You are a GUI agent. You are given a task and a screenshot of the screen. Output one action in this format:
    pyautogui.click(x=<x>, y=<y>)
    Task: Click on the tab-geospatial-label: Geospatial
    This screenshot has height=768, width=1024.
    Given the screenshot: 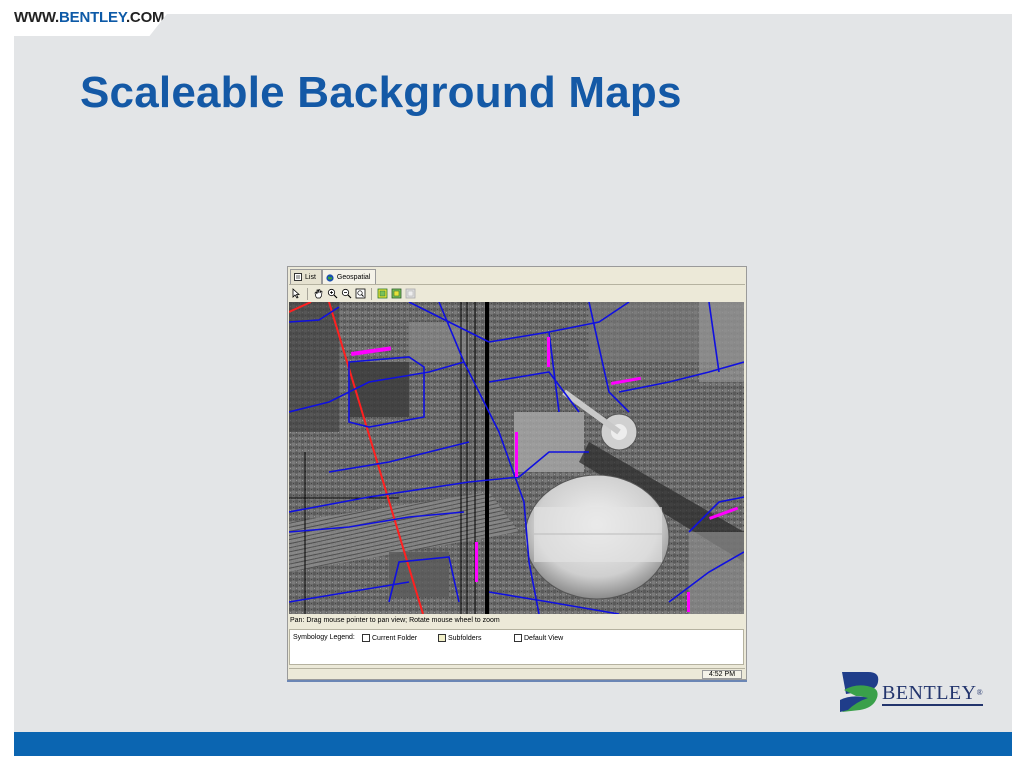 What is the action you would take?
    pyautogui.click(x=353, y=277)
    